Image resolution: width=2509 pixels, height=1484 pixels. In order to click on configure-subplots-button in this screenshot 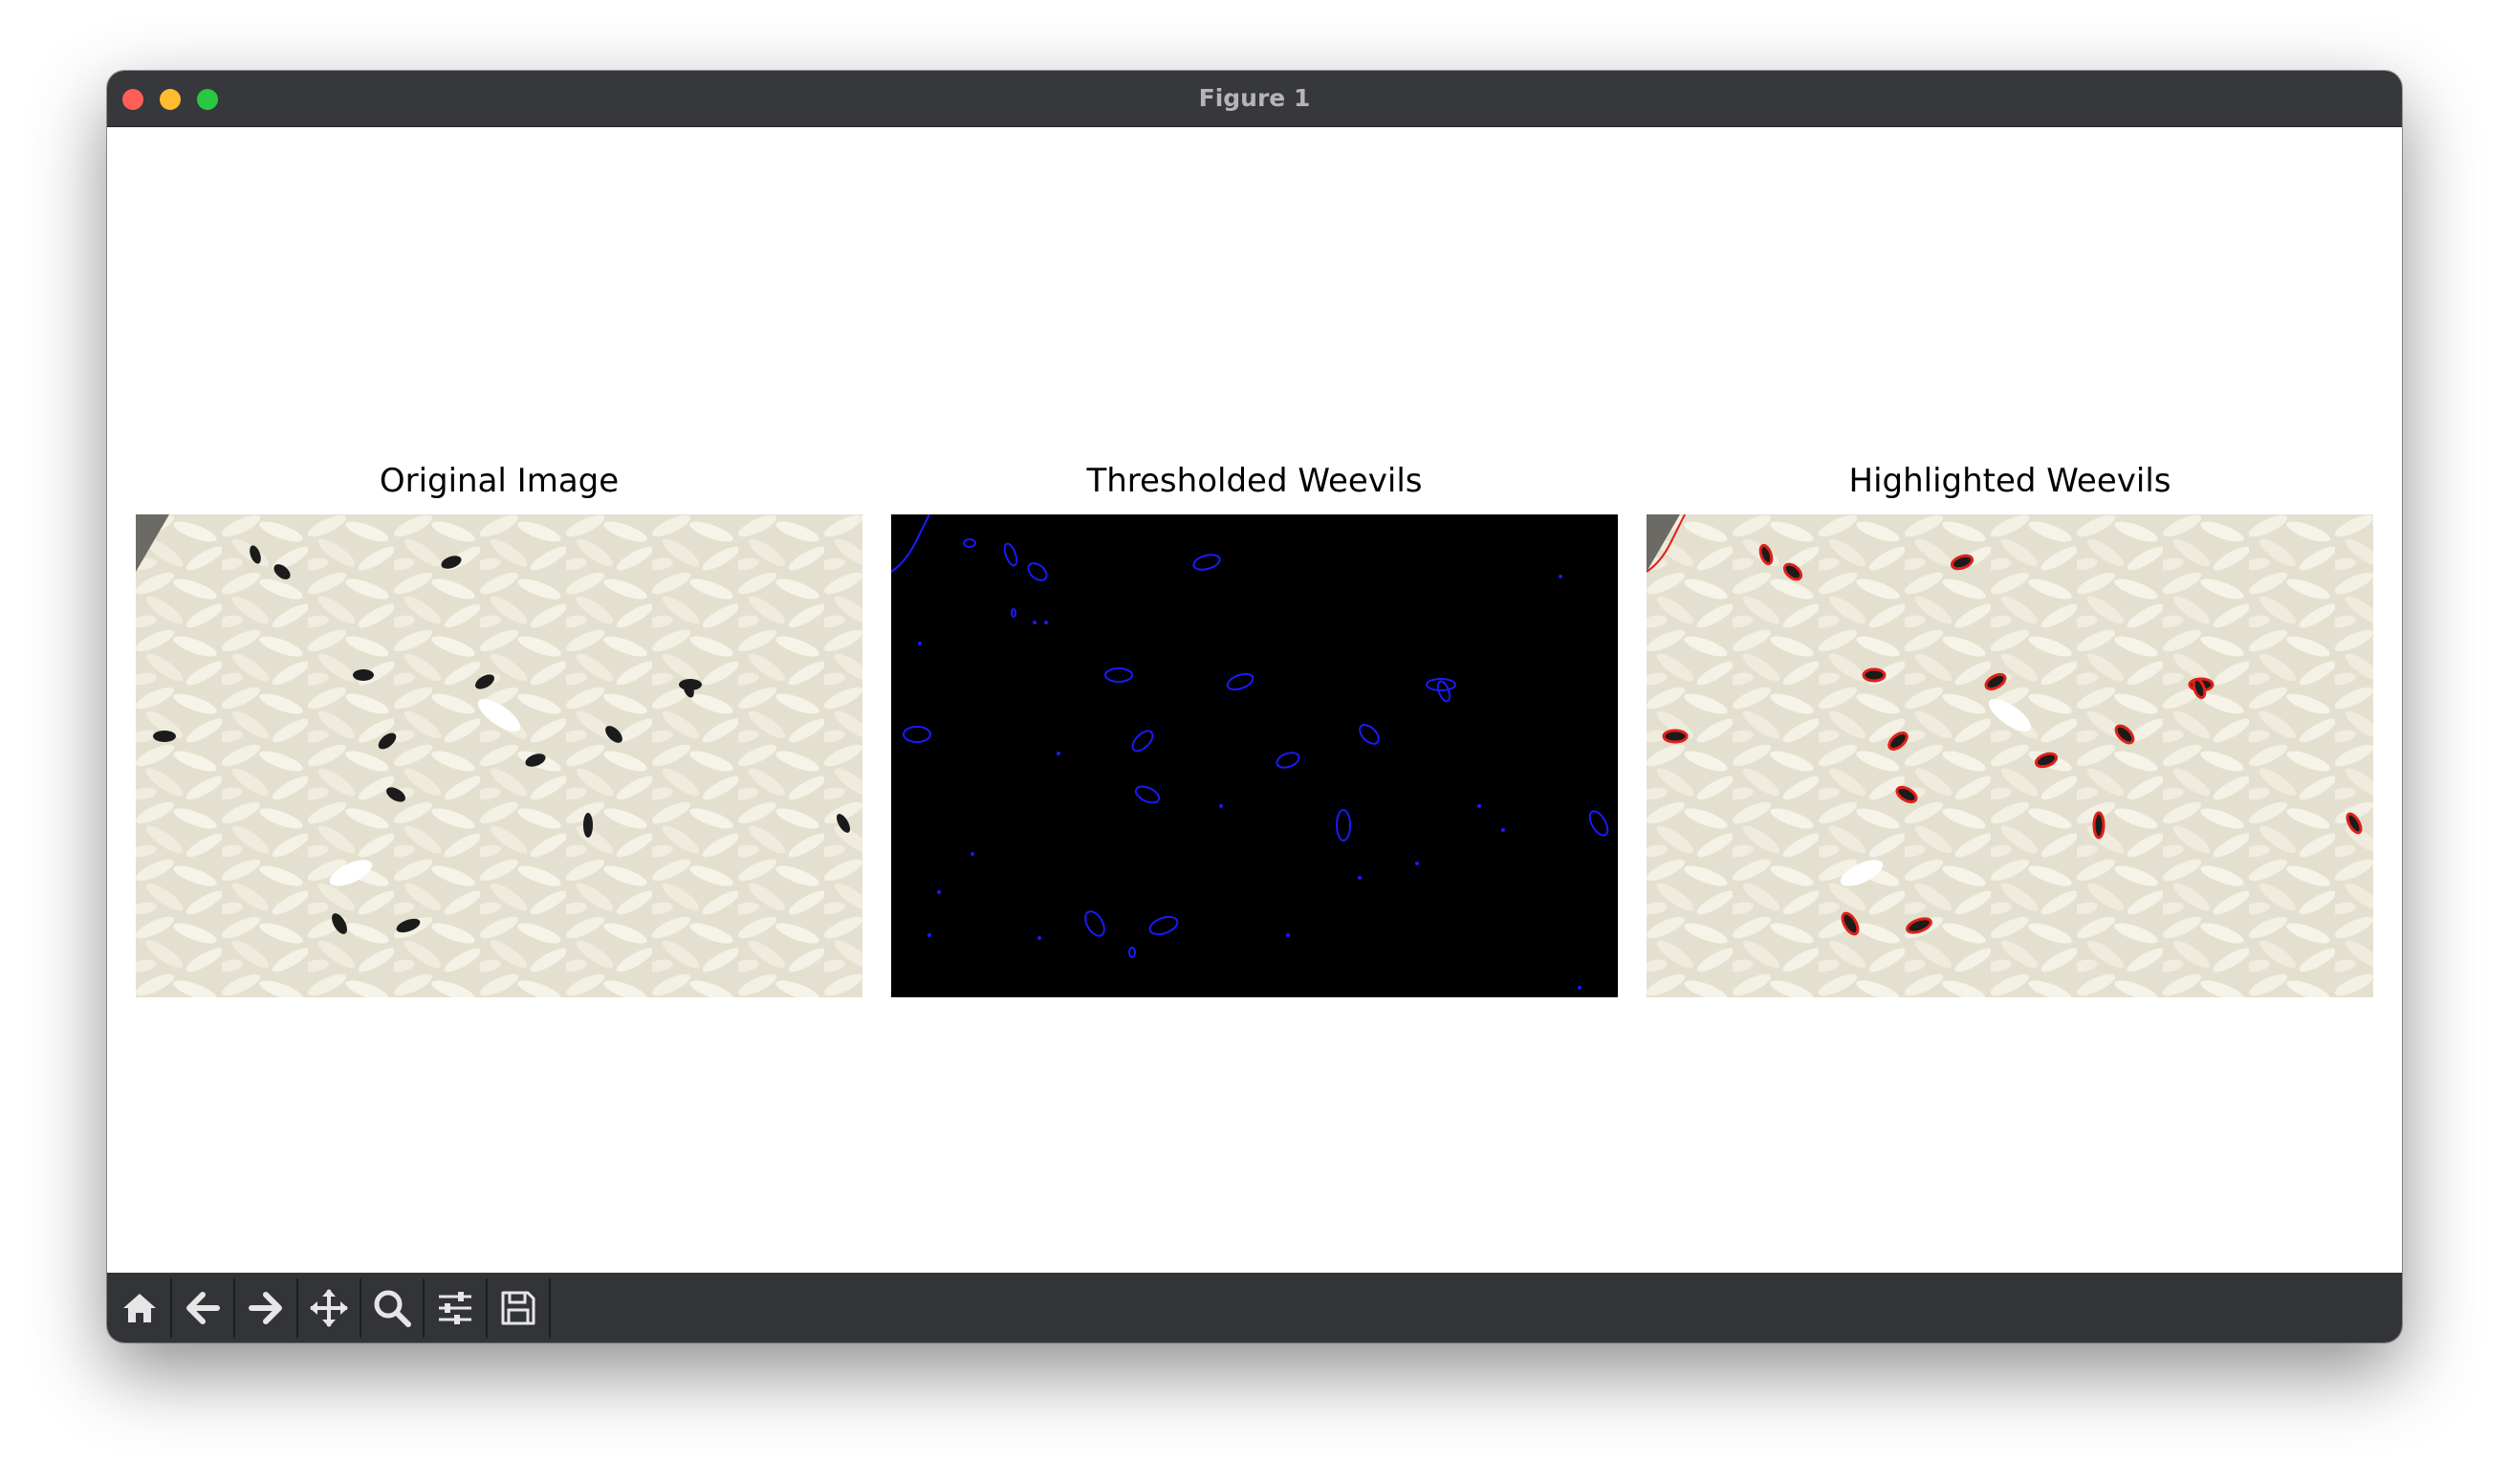, I will do `click(457, 1308)`.